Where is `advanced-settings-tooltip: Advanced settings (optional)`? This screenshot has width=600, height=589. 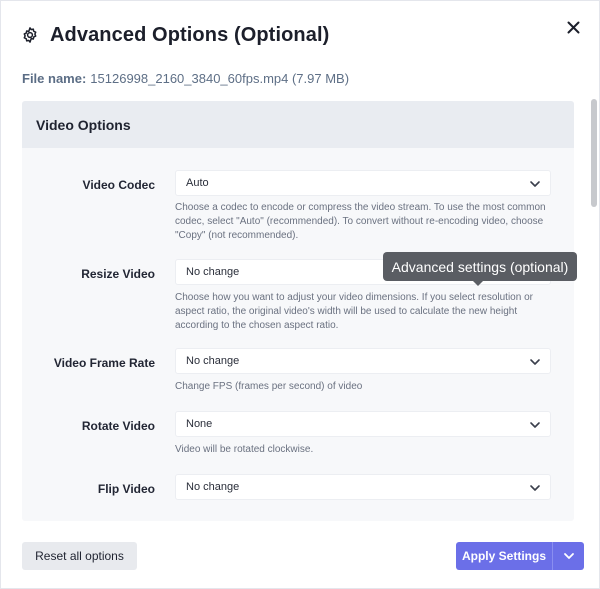
advanced-settings-tooltip: Advanced settings (optional) is located at coordinates (480, 269).